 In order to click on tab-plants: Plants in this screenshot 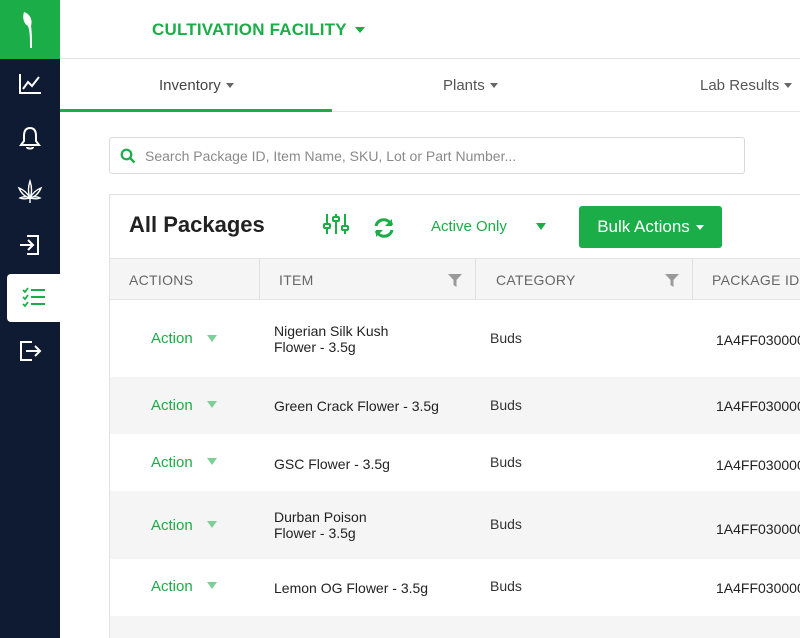, I will do `click(470, 85)`.